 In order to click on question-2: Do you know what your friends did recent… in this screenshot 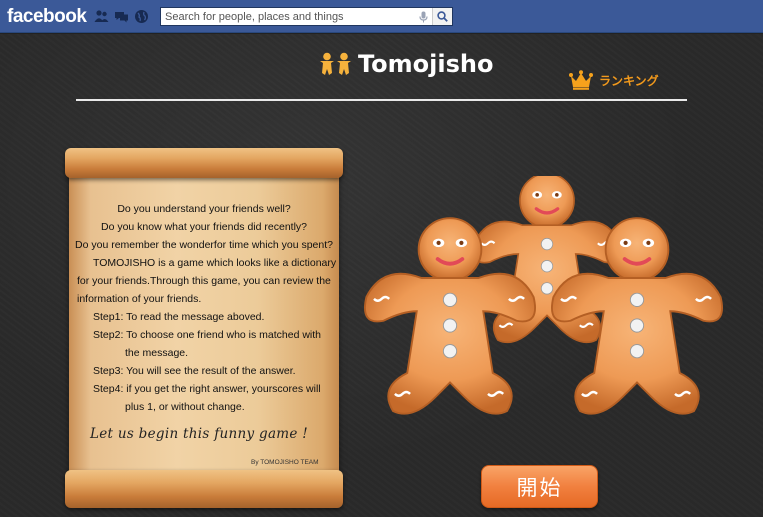, I will do `click(204, 227)`.